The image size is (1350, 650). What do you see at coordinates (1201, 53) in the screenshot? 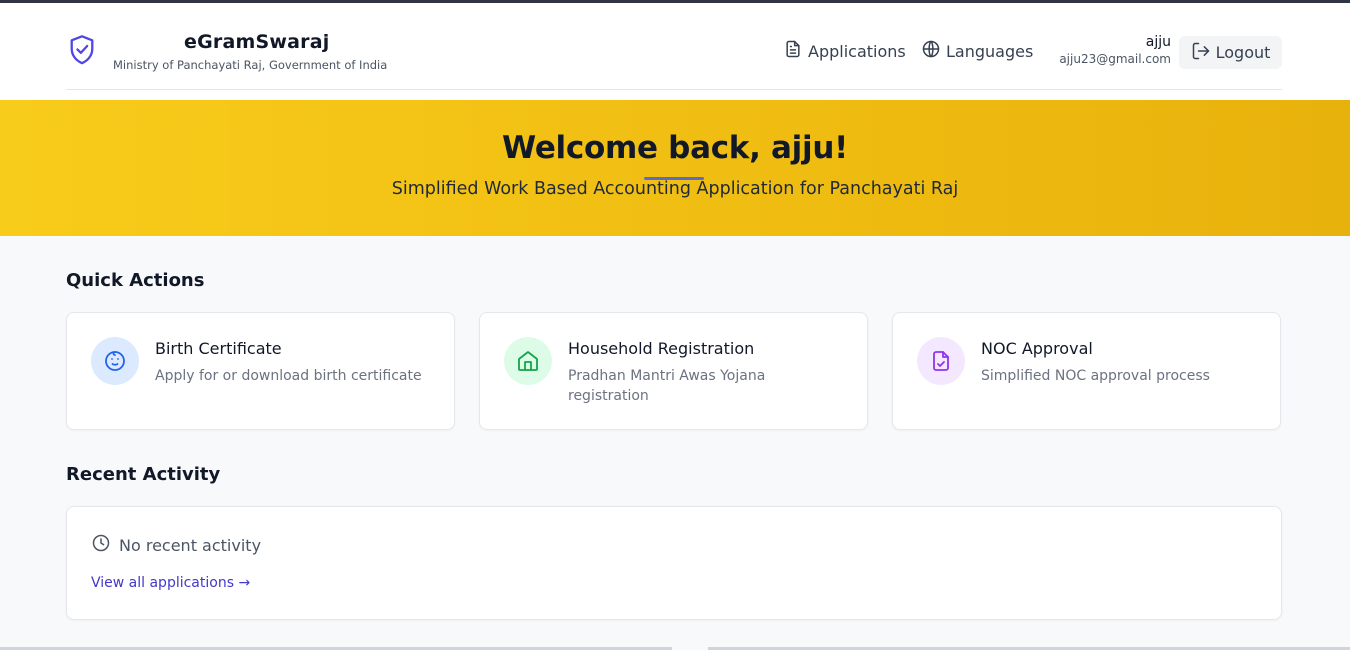
I see `logout-icon` at bounding box center [1201, 53].